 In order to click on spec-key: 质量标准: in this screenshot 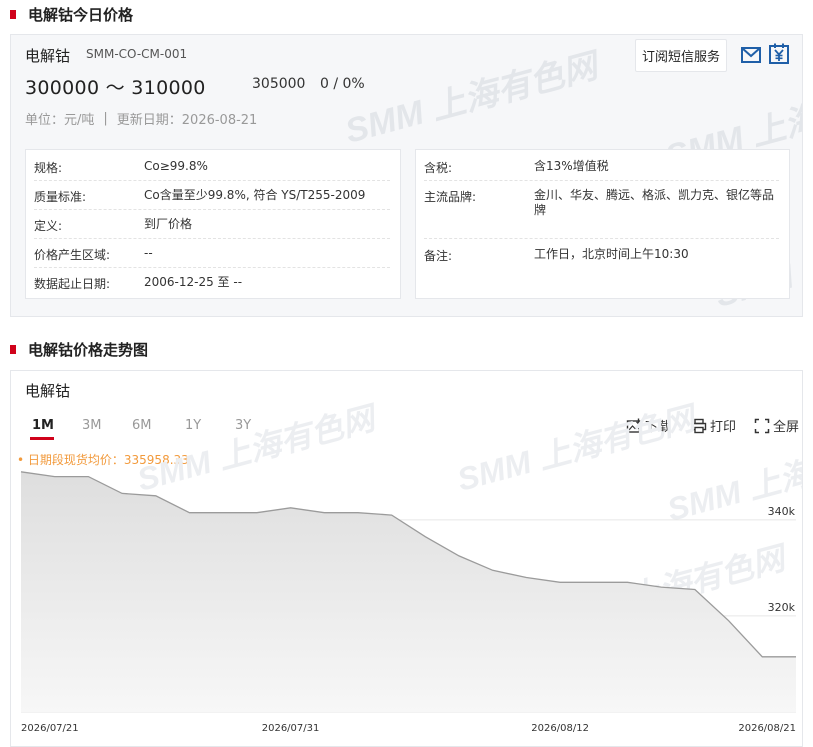, I will do `click(60, 197)`.